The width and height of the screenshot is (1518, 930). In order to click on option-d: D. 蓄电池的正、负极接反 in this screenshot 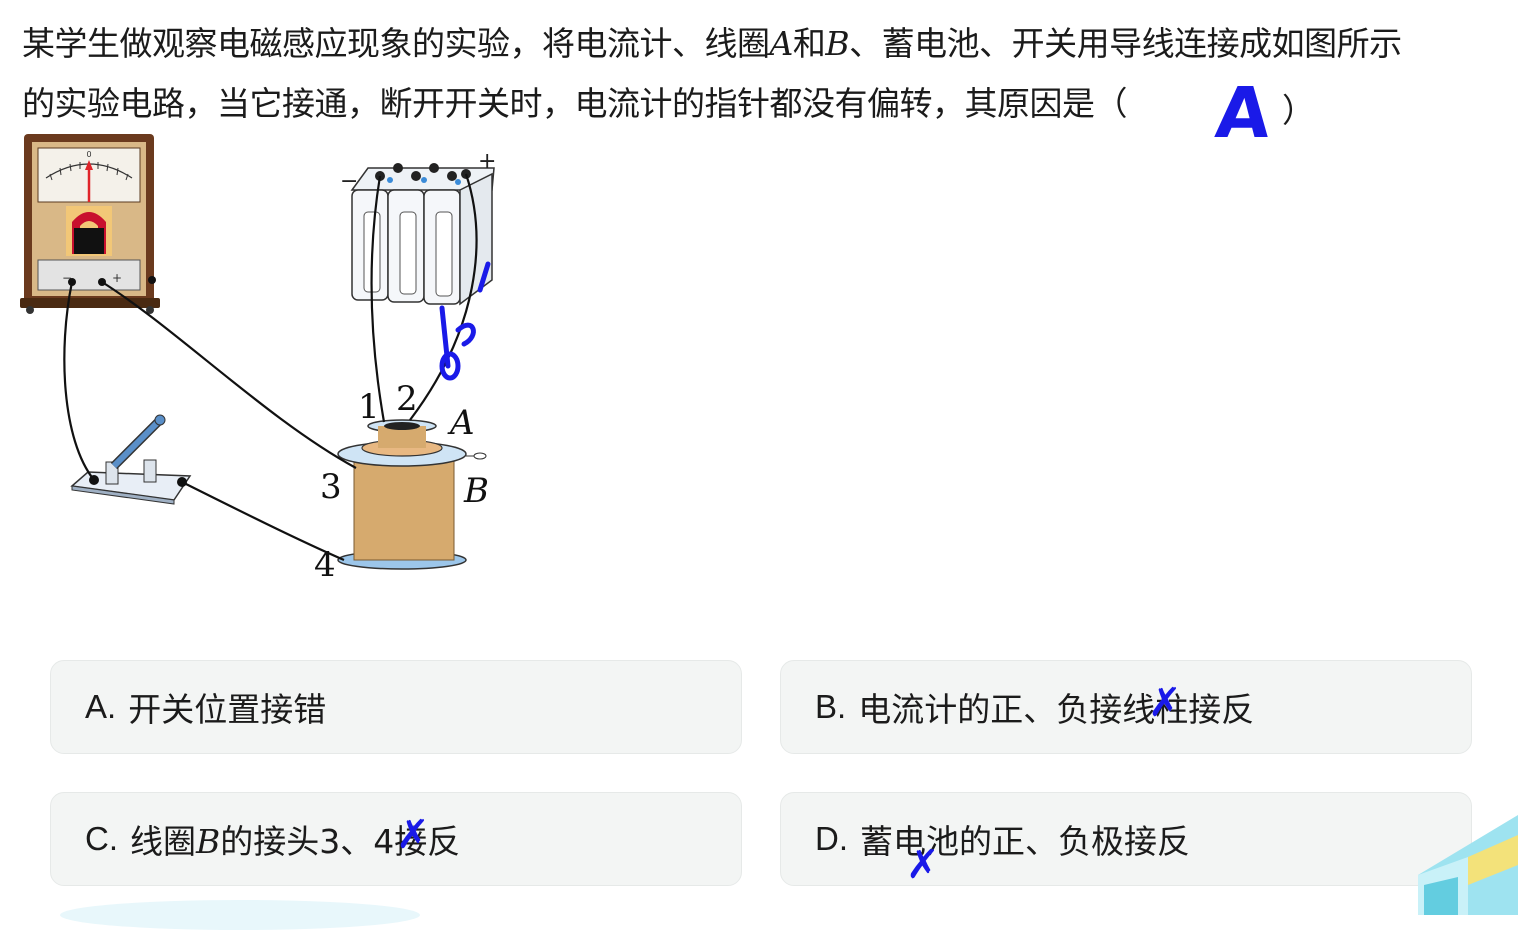, I will do `click(1126, 839)`.